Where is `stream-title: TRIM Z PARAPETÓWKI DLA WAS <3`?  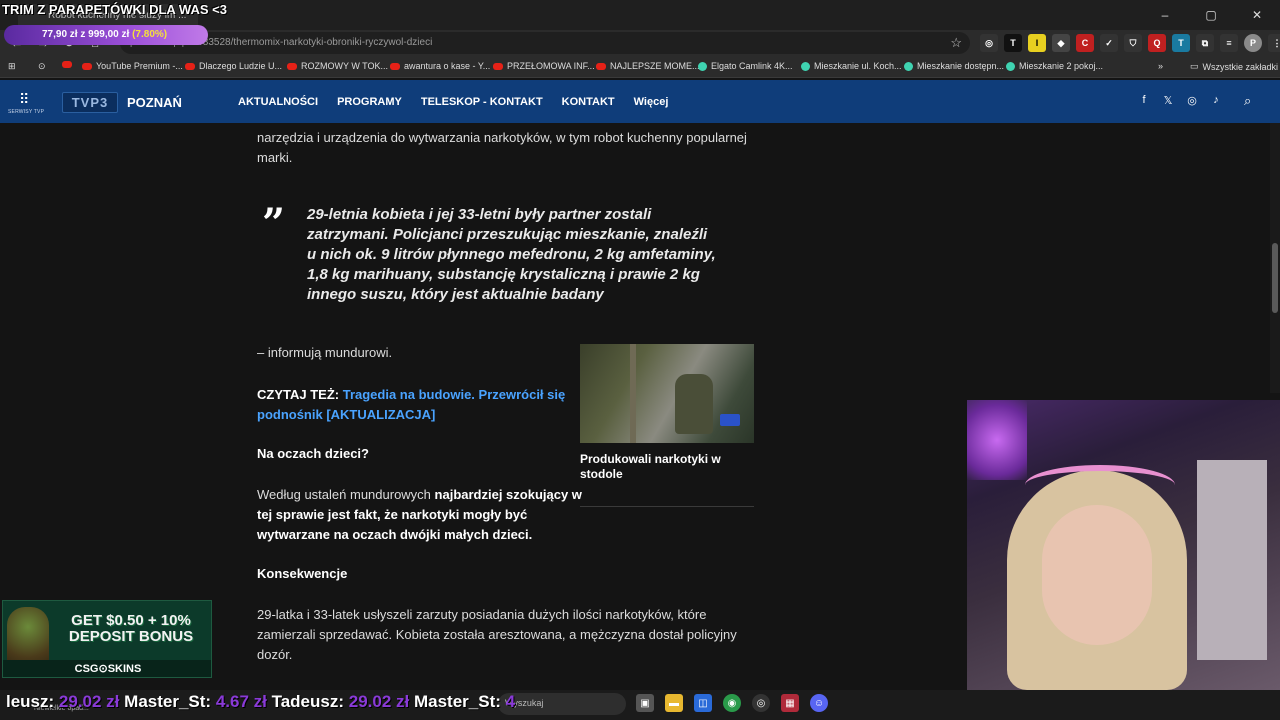
stream-title: TRIM Z PARAPETÓWKI DLA WAS <3 is located at coordinates (114, 9).